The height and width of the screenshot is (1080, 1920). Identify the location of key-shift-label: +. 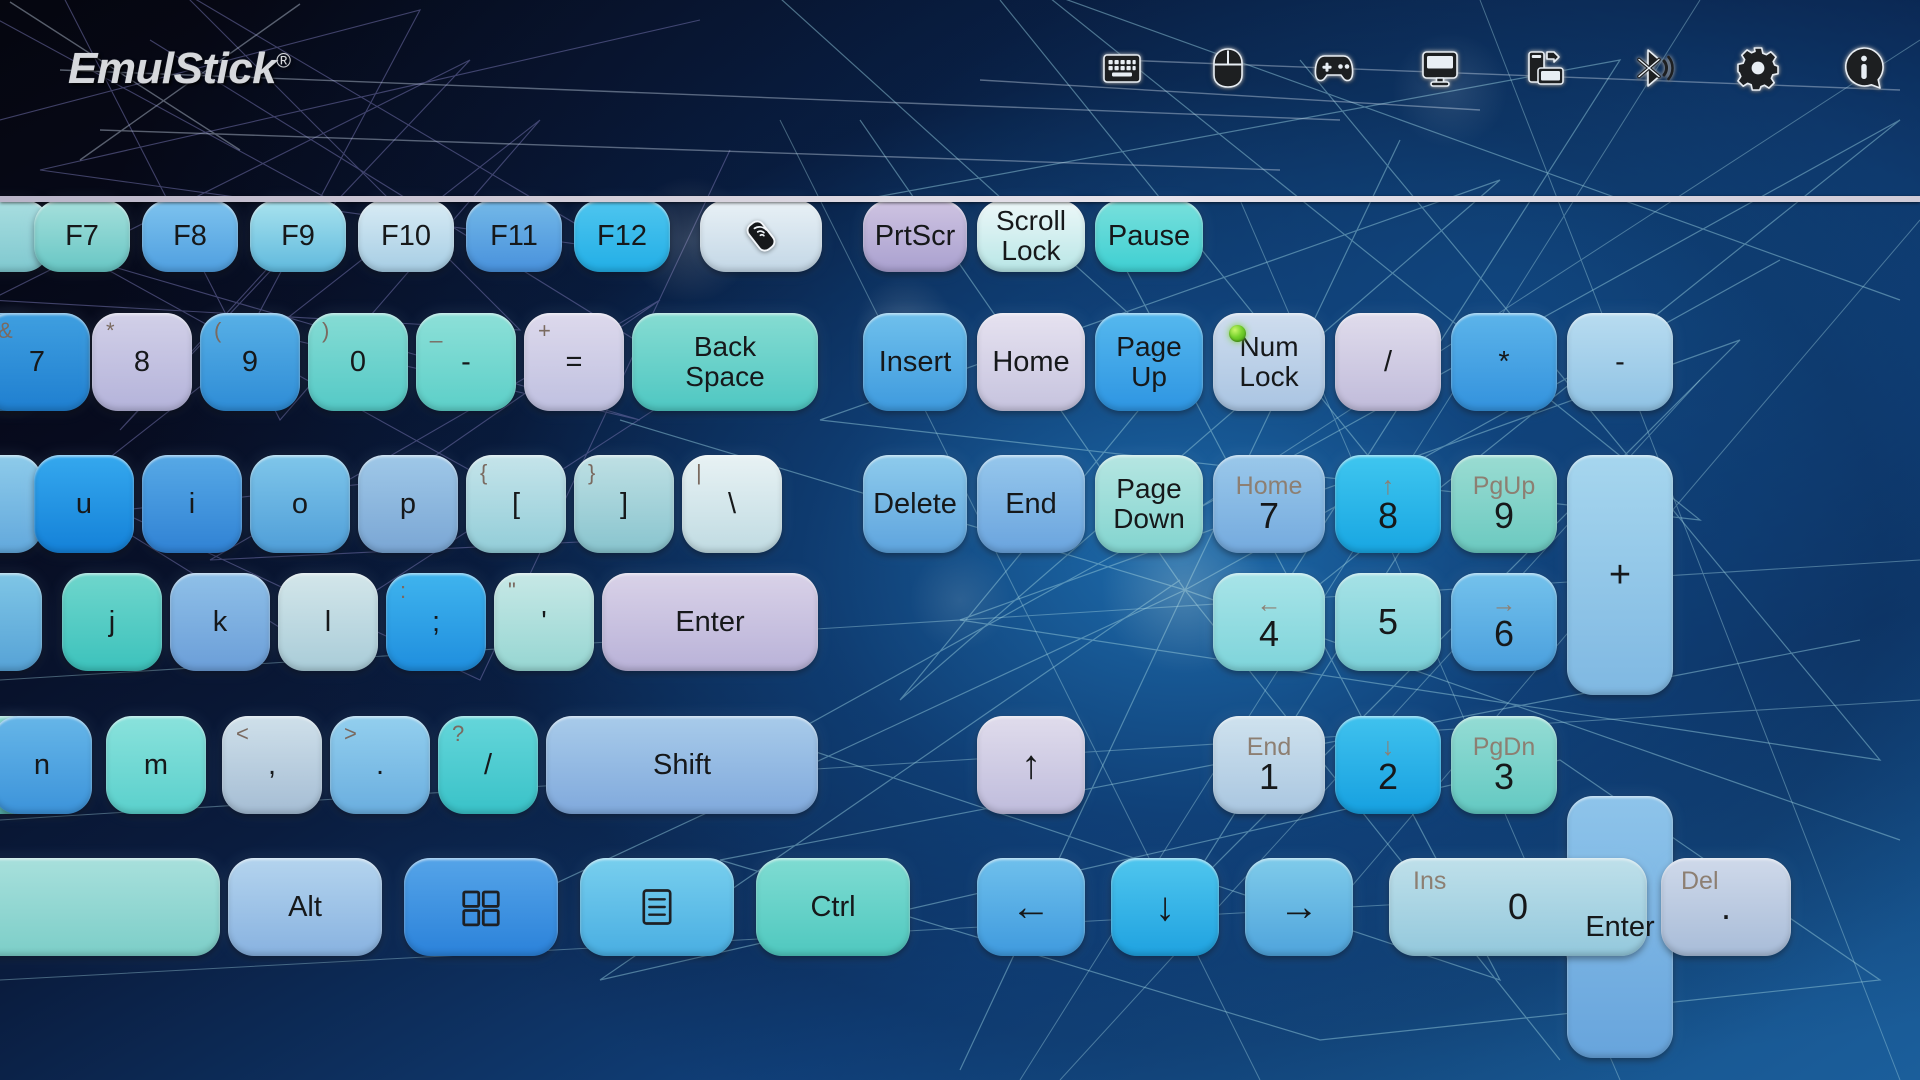
(544, 330).